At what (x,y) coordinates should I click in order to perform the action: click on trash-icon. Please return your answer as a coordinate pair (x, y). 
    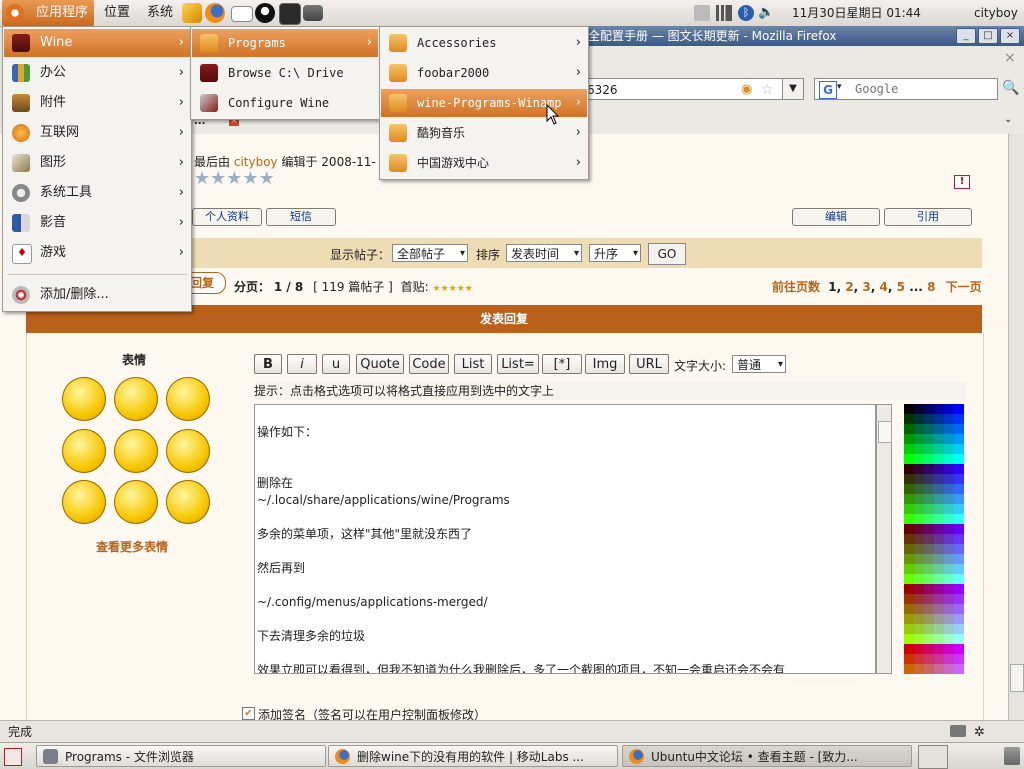
    Looking at the image, I should click on (1012, 756).